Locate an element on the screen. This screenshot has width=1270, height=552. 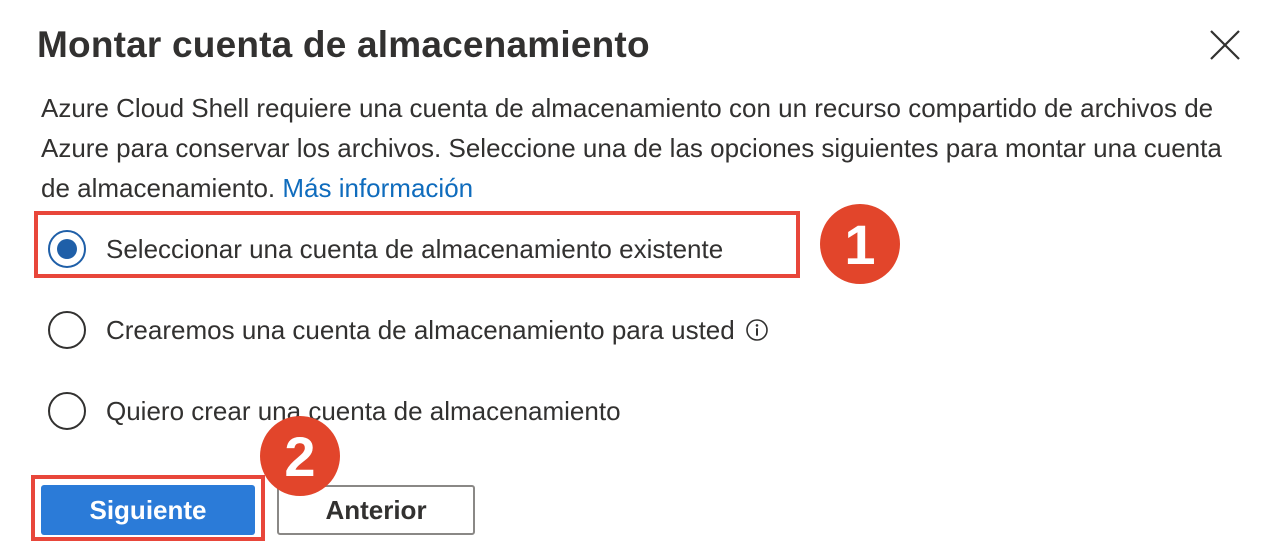
close-button is located at coordinates (1225, 45).